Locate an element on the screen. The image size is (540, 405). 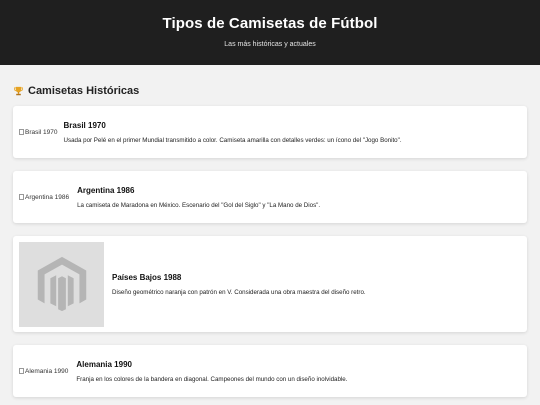
page-title: Tipos de Camisetas de Fútbol is located at coordinates (270, 23).